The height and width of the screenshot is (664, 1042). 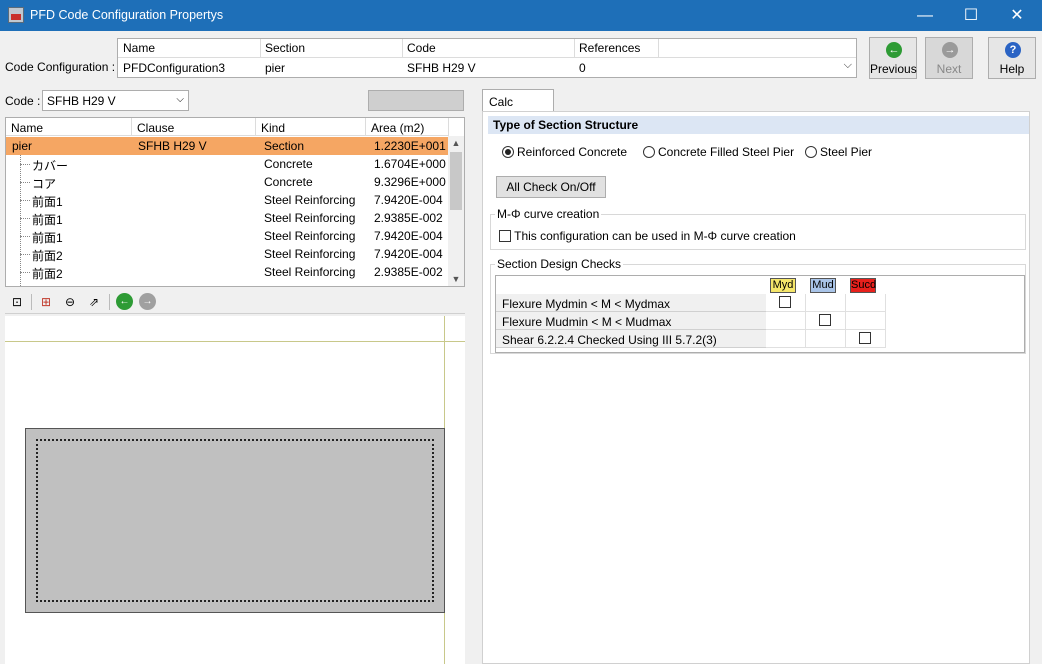 What do you see at coordinates (631, 339) in the screenshot?
I see `check-row-shear: Shear 6.2.2.4 Checked Using III 5.7.2(3)` at bounding box center [631, 339].